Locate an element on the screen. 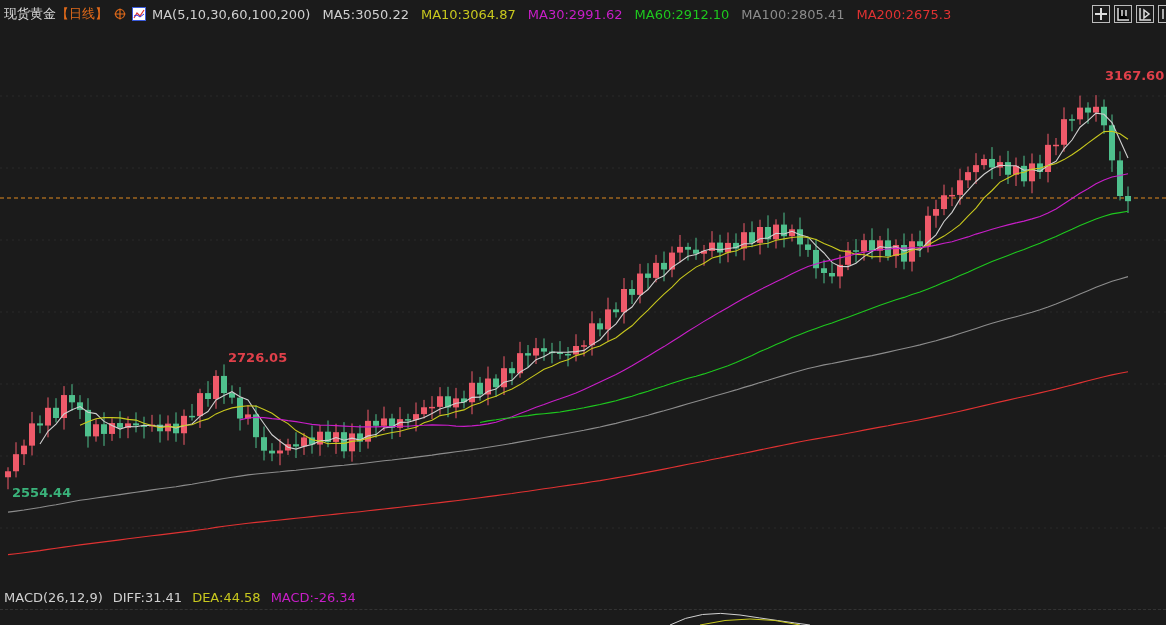 The width and height of the screenshot is (1166, 625). instrument-title: 现货黄金 is located at coordinates (30, 14).